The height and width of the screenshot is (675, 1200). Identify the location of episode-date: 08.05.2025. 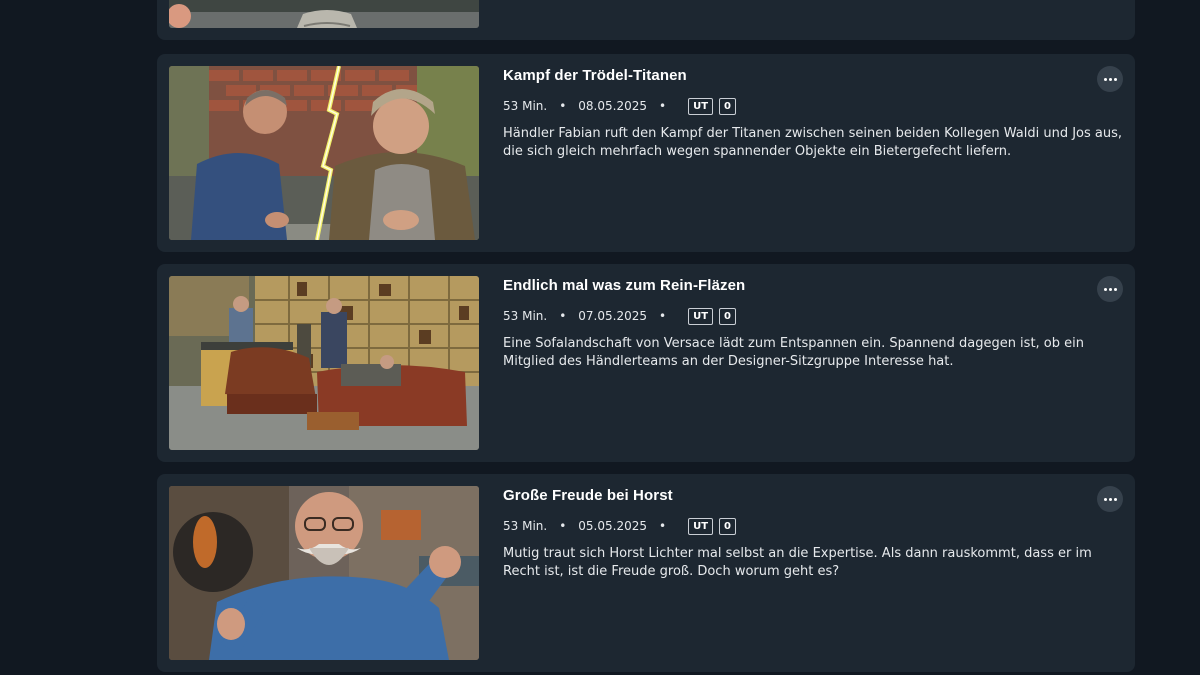
(612, 106).